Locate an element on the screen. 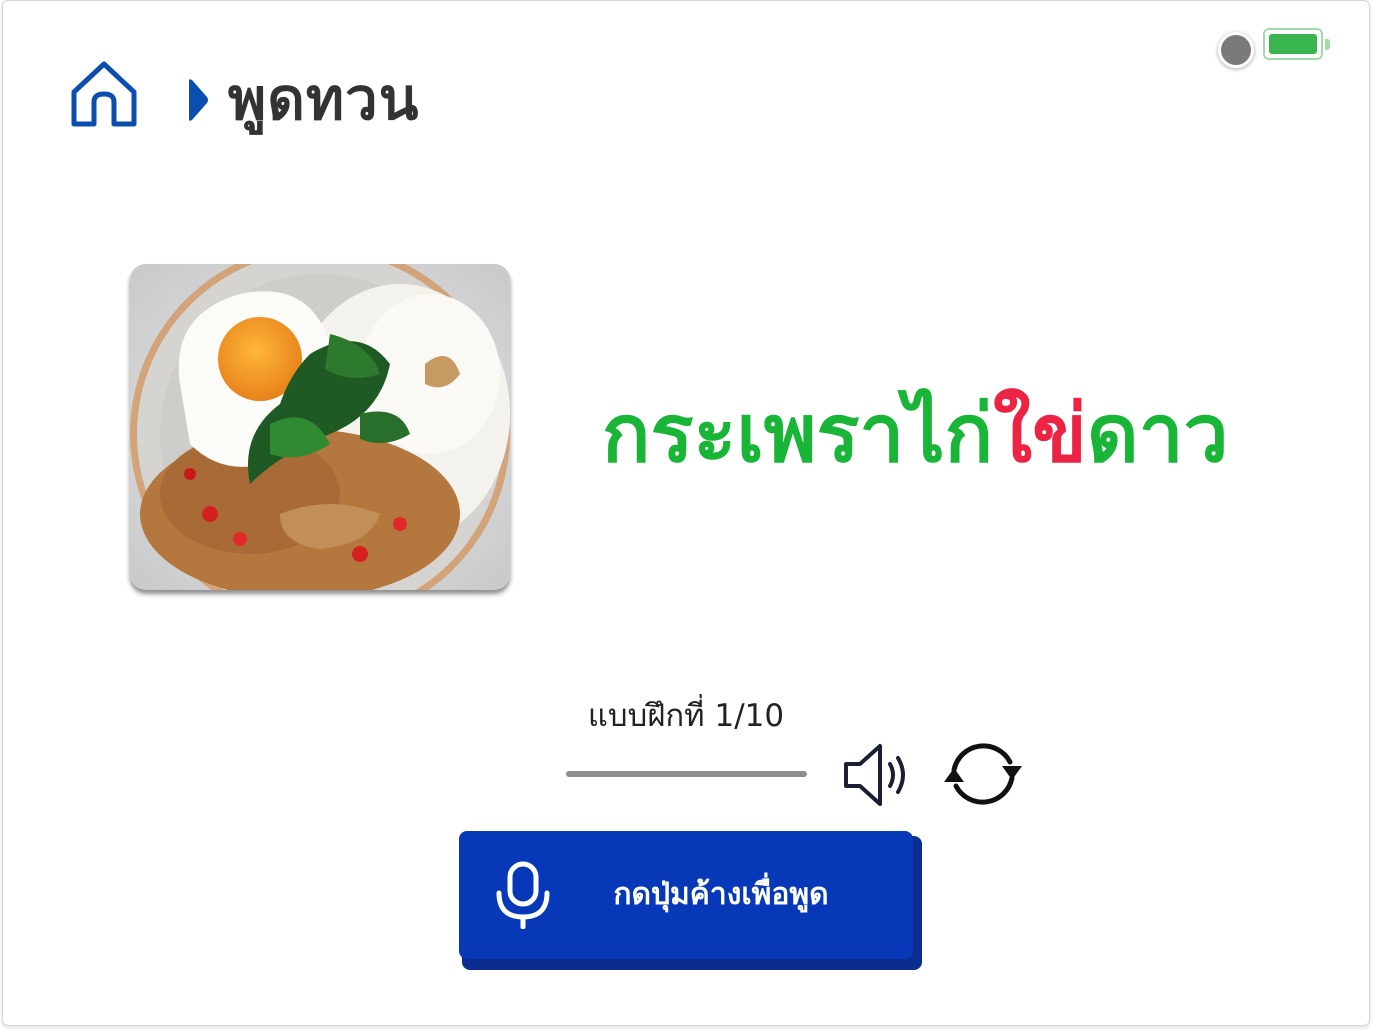 This screenshot has width=1374, height=1032. refresh-button is located at coordinates (983, 774).